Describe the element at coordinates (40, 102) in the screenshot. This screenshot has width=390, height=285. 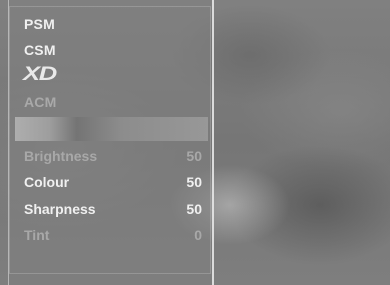
I see `menu-item-acm: ACM` at that location.